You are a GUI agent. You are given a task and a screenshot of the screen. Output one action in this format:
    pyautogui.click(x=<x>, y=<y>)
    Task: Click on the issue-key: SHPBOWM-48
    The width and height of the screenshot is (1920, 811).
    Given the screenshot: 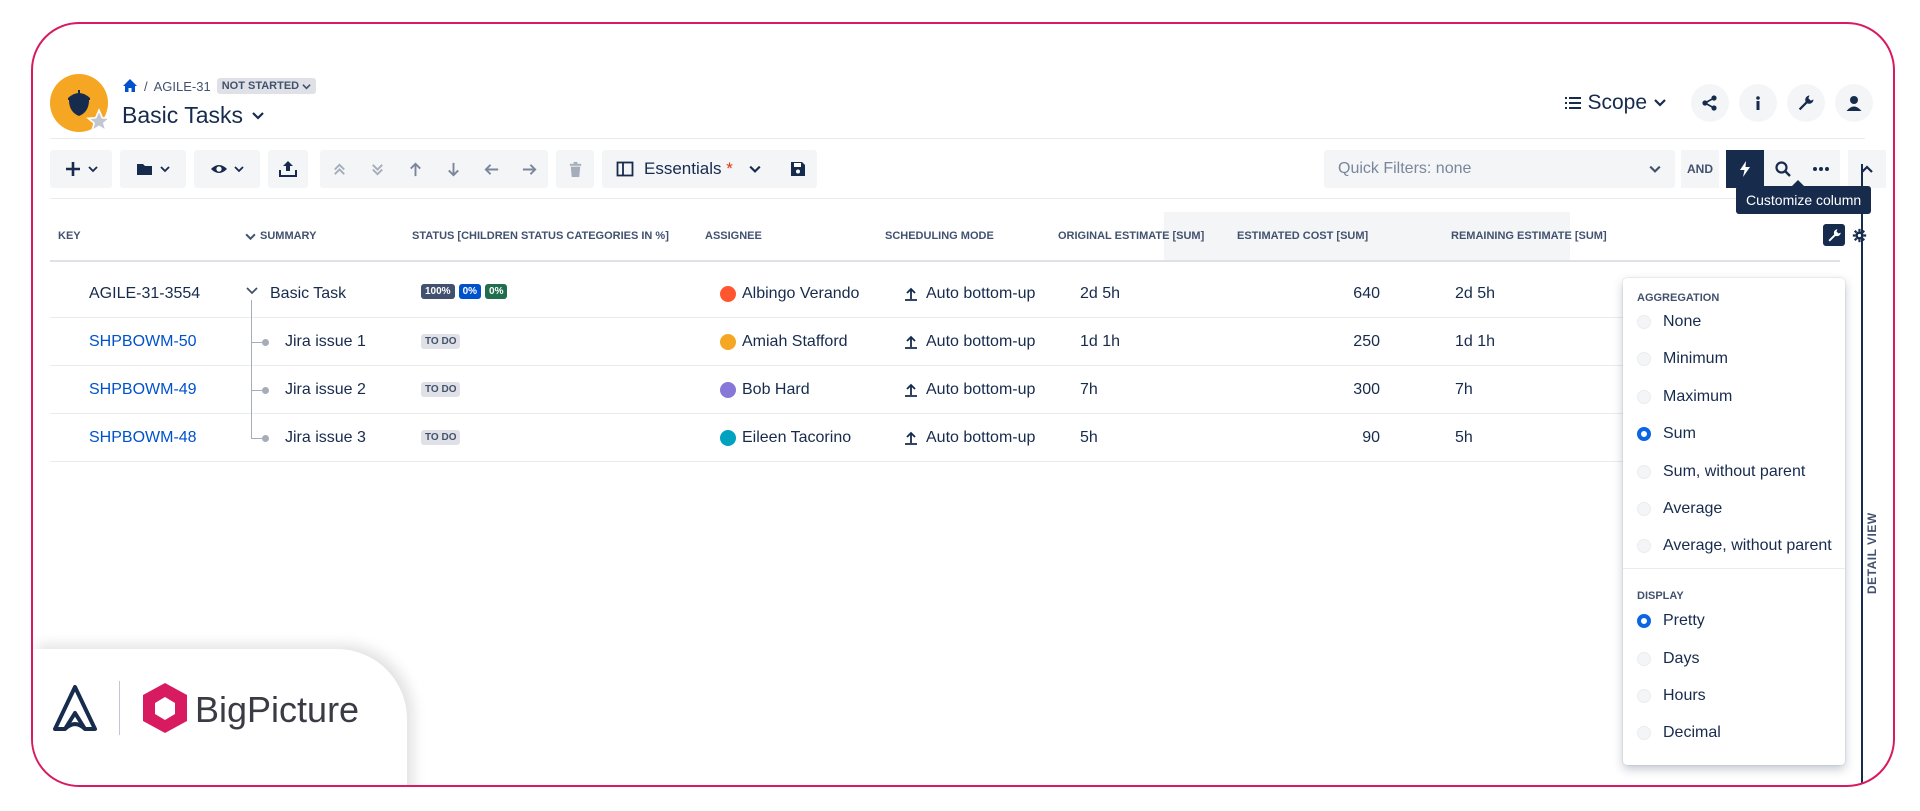 What is the action you would take?
    pyautogui.click(x=143, y=438)
    